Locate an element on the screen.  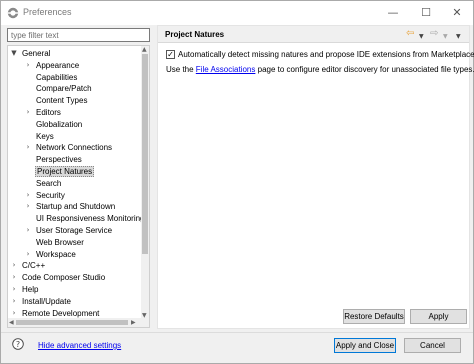
tree-item: Globalization is located at coordinates (75, 124).